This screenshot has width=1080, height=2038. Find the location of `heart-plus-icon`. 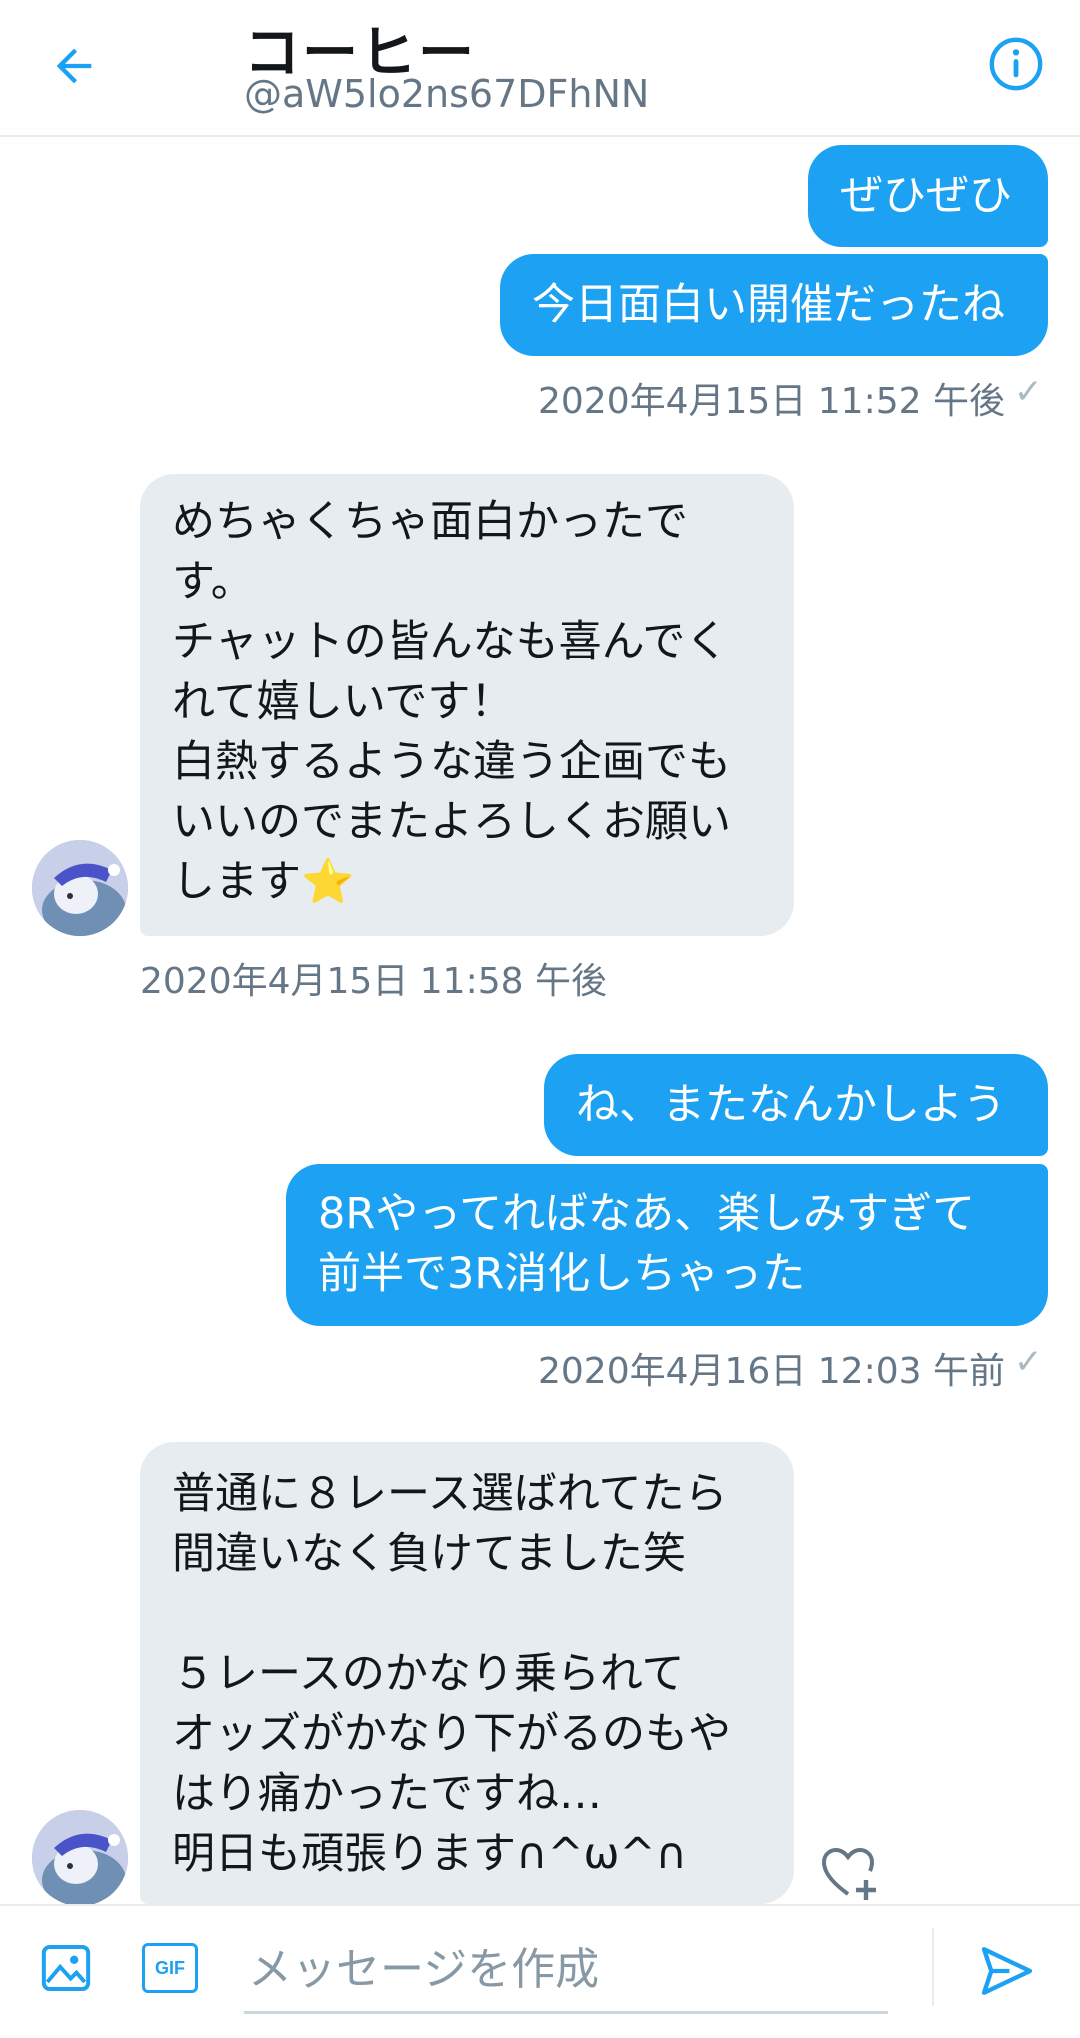

heart-plus-icon is located at coordinates (848, 1873).